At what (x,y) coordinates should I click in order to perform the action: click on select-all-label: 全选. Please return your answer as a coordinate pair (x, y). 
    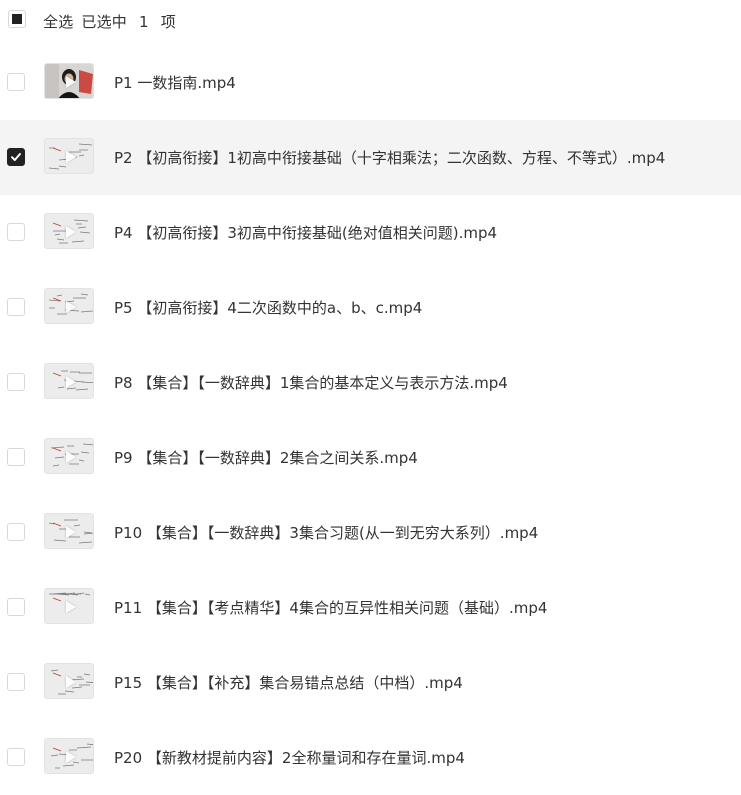
    Looking at the image, I should click on (58, 22).